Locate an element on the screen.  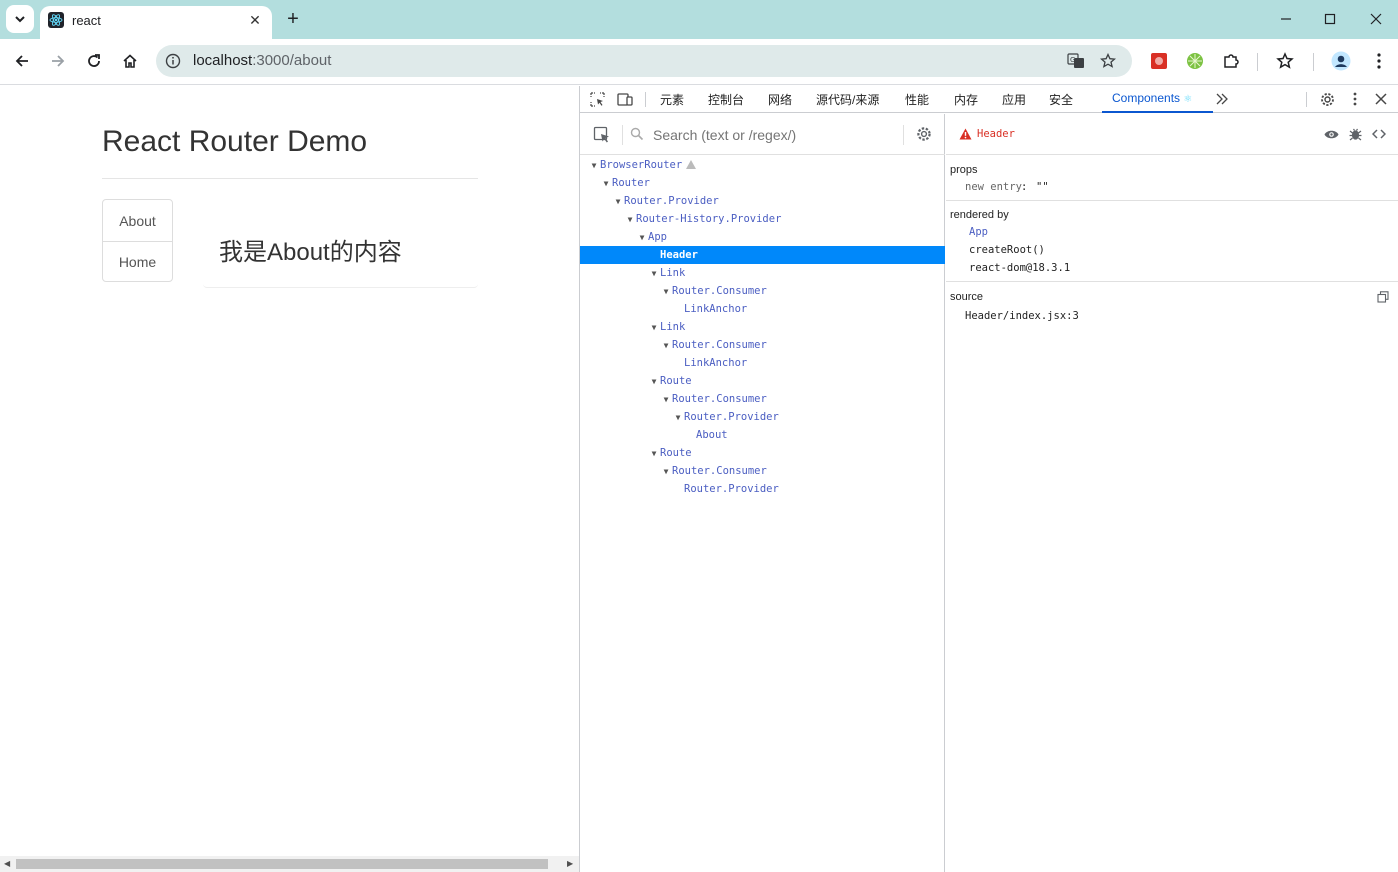
scrollbar-thumb is located at coordinates (282, 864).